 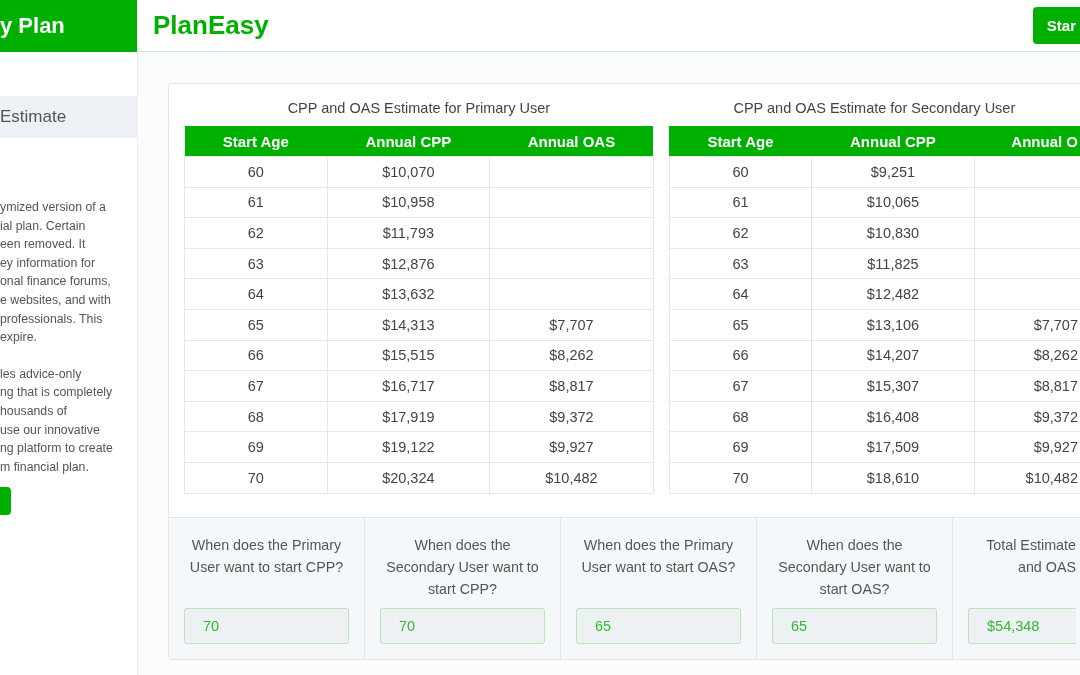 What do you see at coordinates (874, 109) in the screenshot?
I see `table-title: CPP and OAS Estimate for Secondary User` at bounding box center [874, 109].